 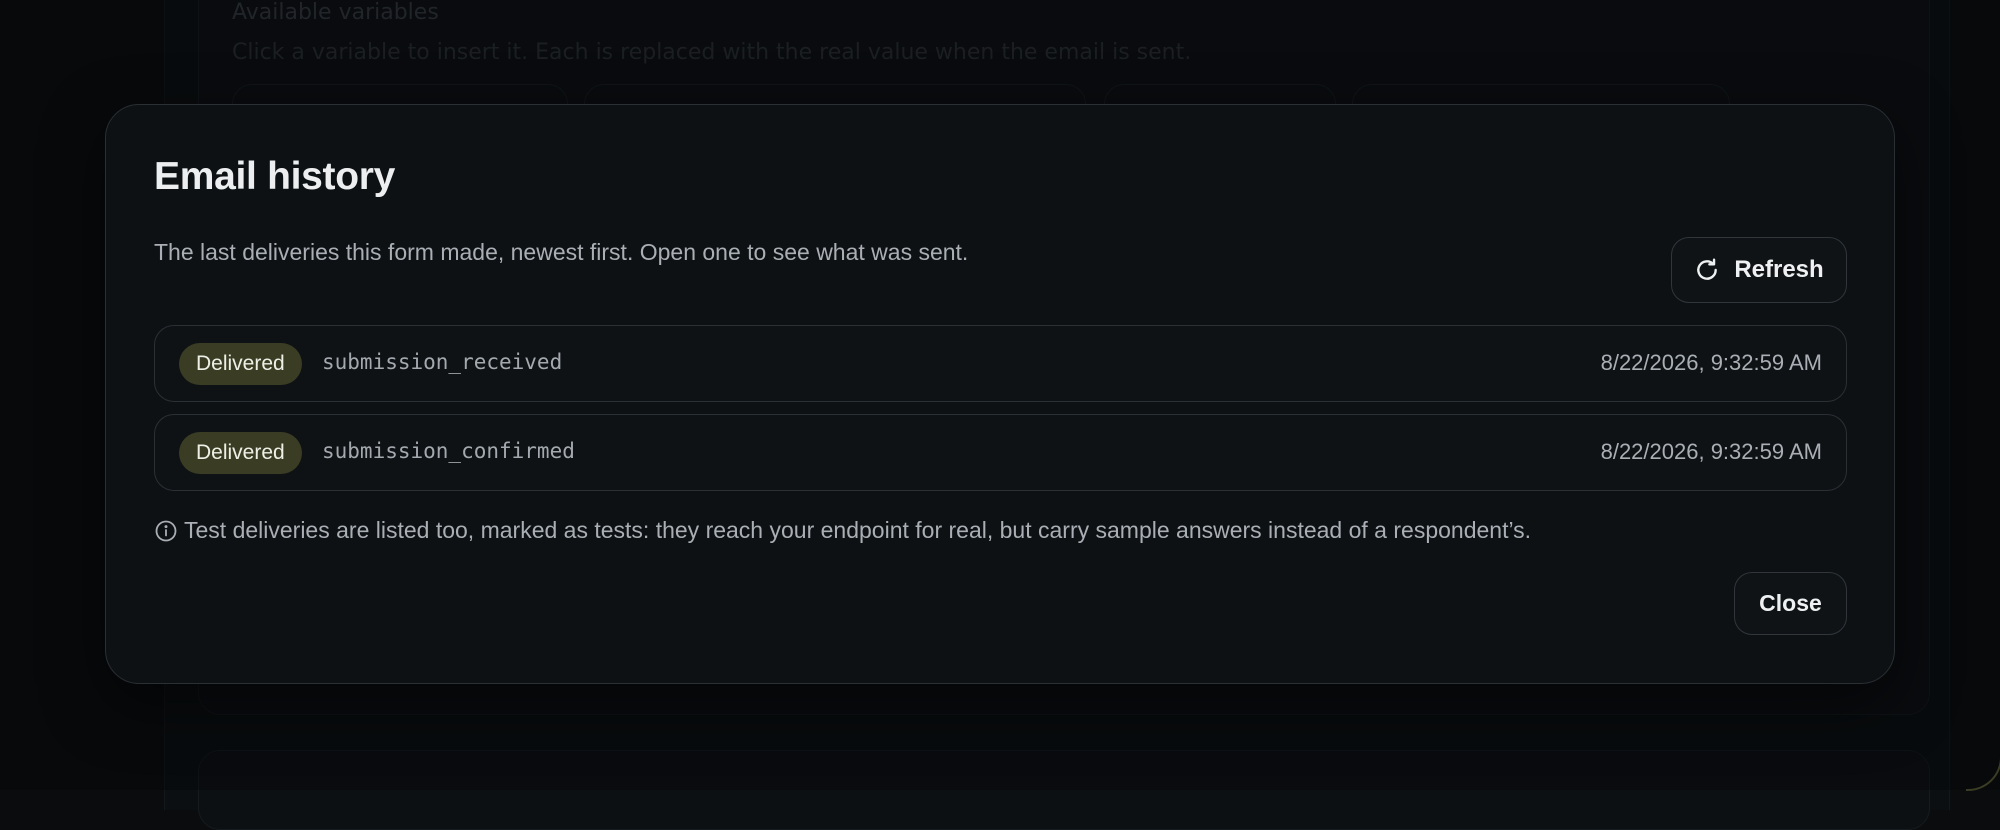 What do you see at coordinates (166, 530) in the screenshot?
I see `info-icon` at bounding box center [166, 530].